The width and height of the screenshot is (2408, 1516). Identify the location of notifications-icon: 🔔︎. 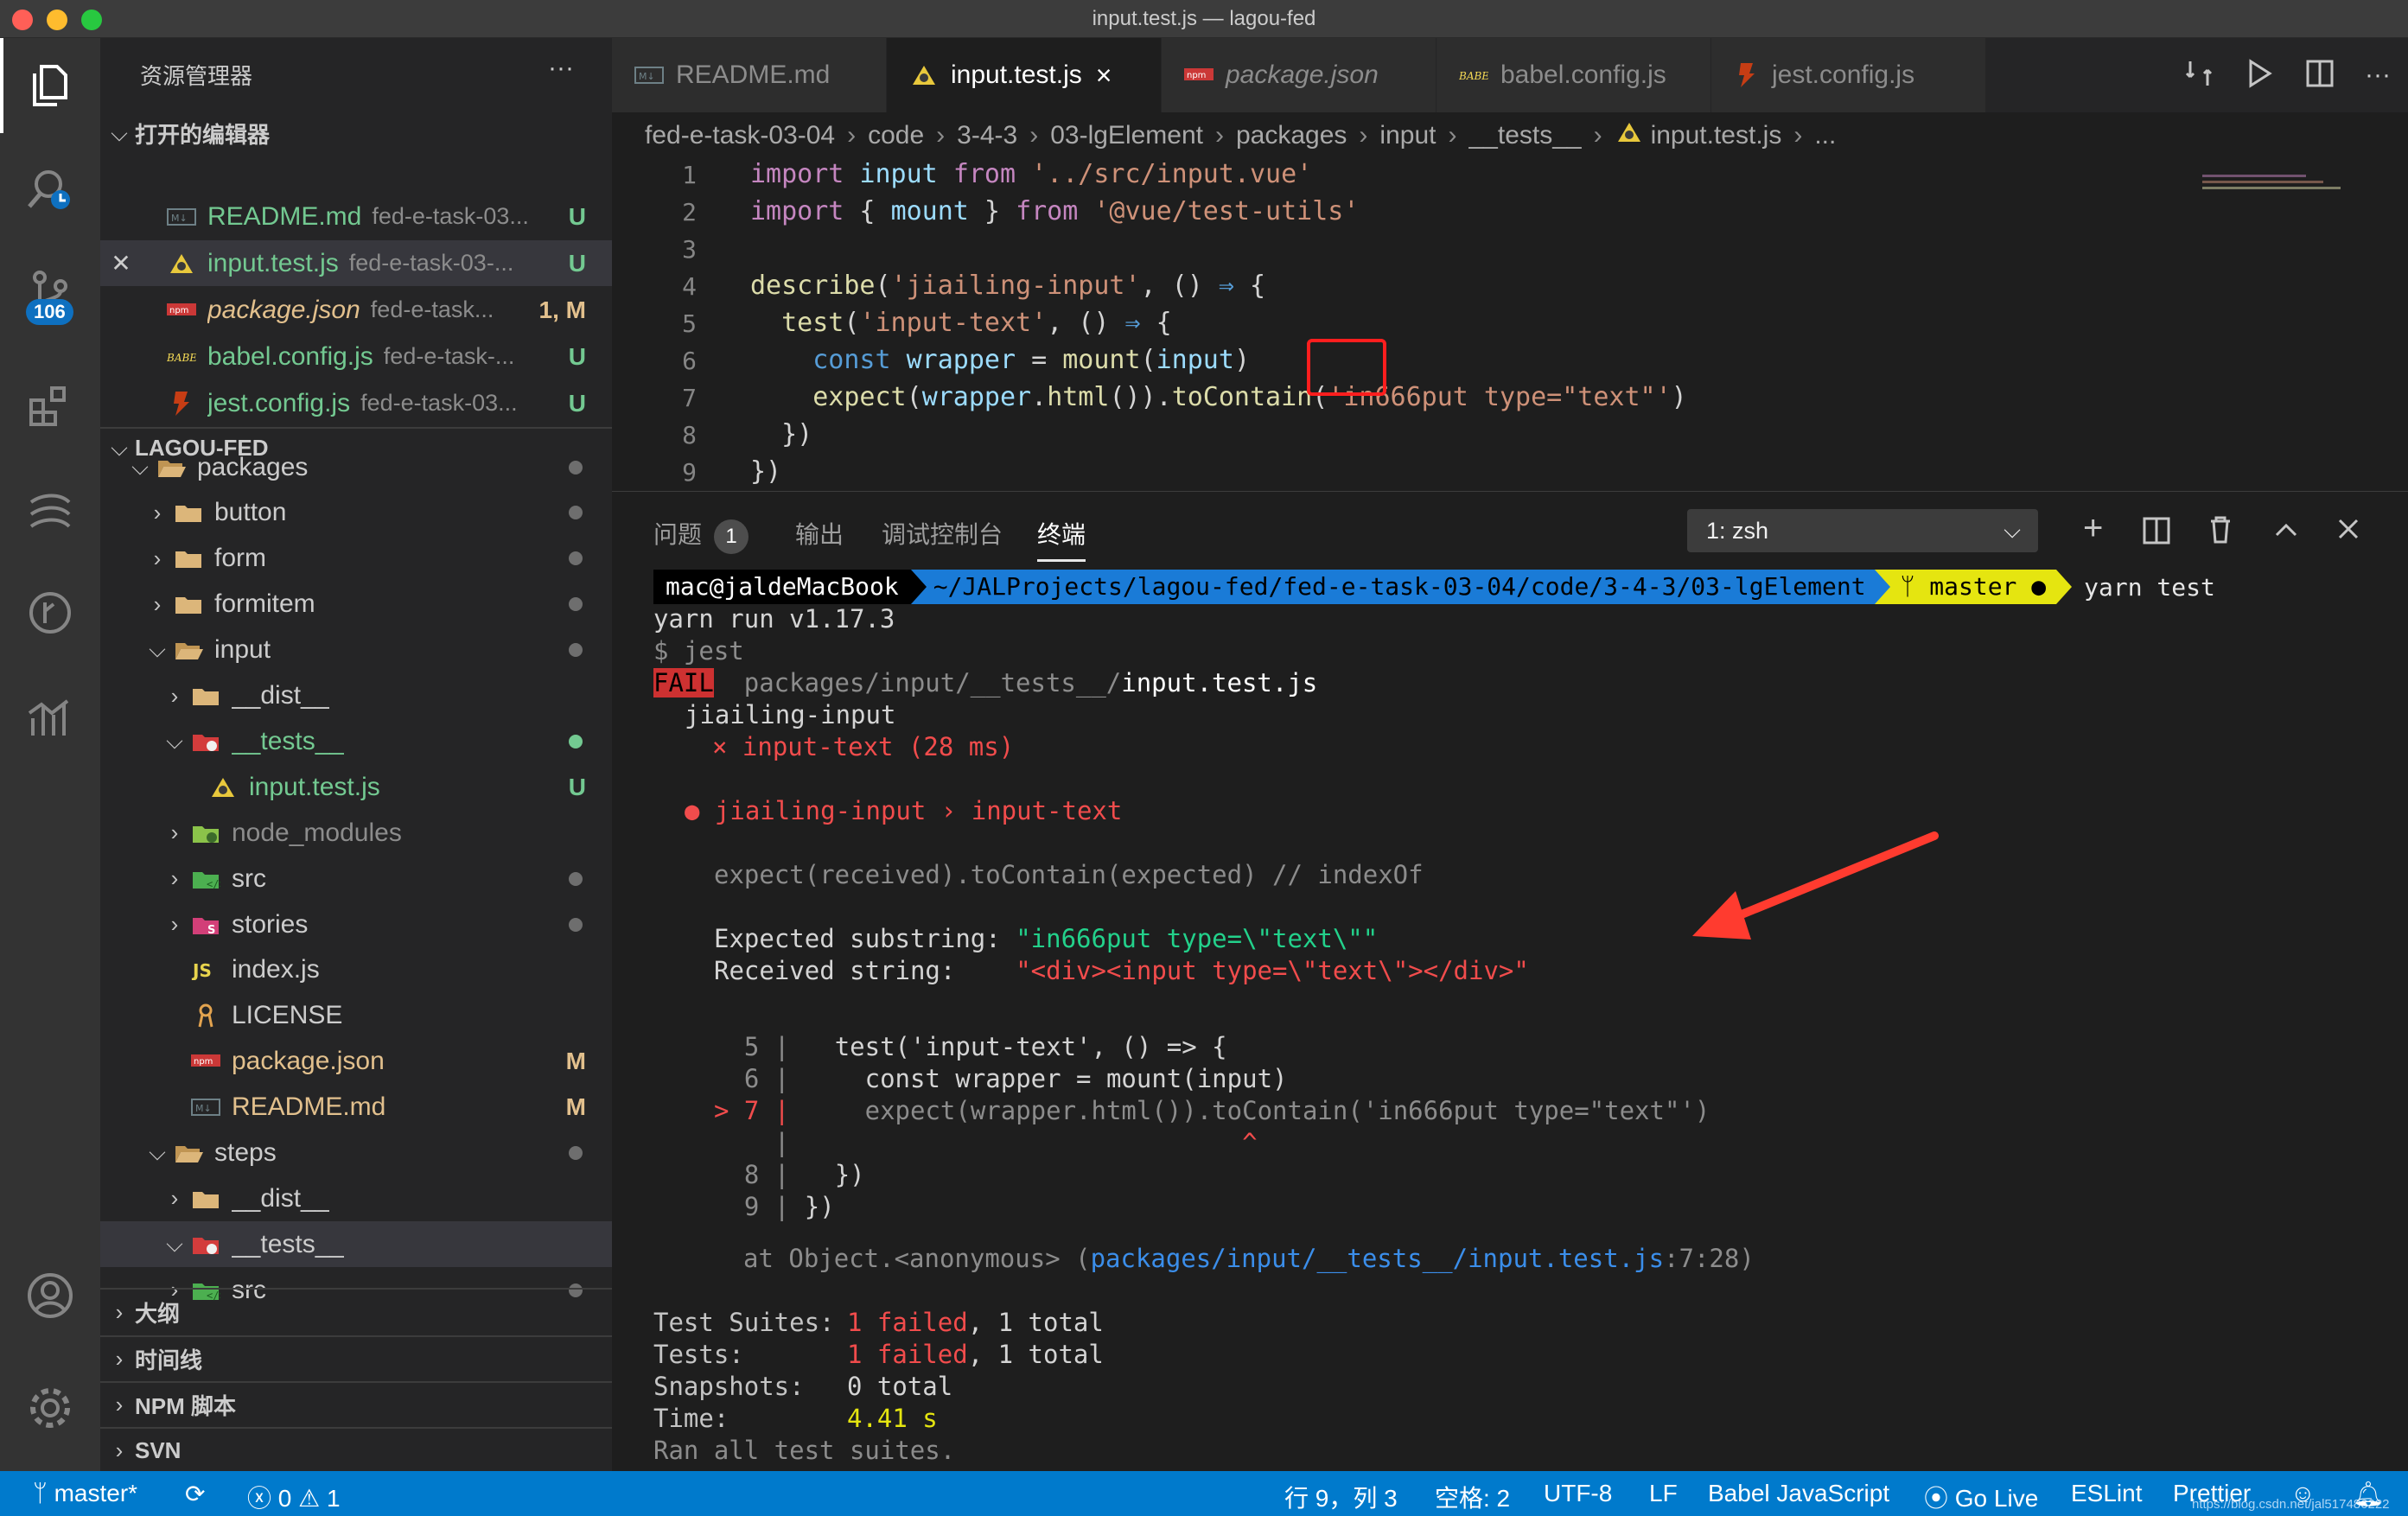
(2368, 1494).